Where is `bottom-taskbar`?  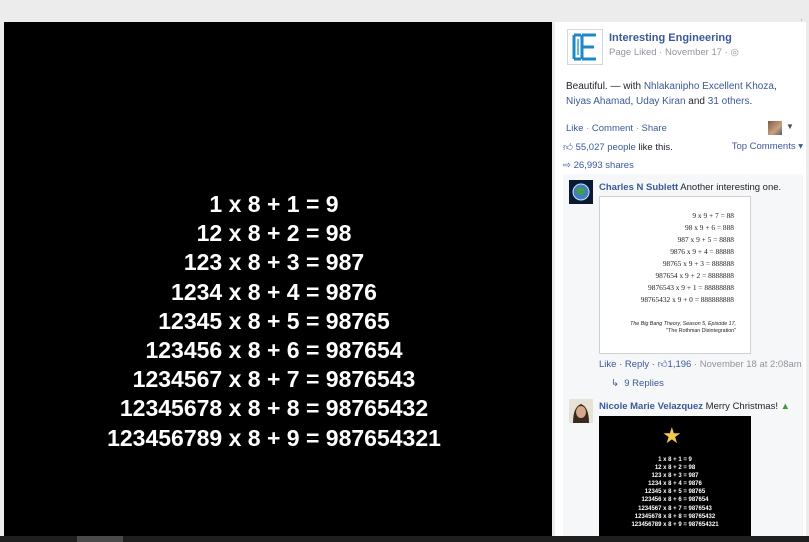 bottom-taskbar is located at coordinates (404, 539).